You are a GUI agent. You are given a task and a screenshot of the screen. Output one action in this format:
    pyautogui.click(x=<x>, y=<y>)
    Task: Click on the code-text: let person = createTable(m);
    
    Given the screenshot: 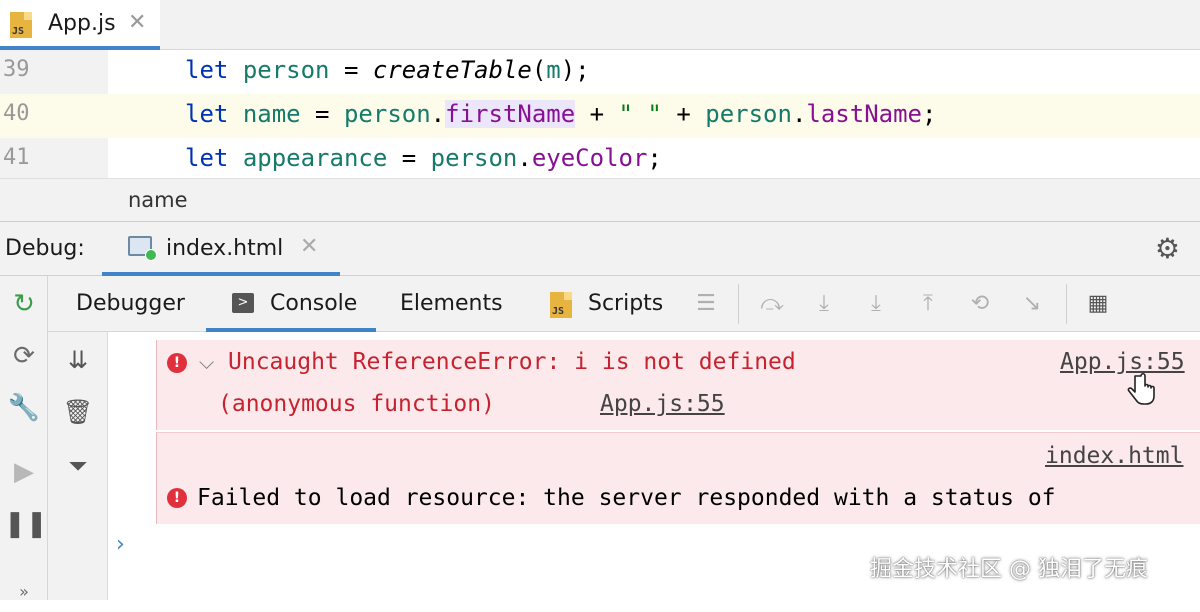 What is the action you would take?
    pyautogui.click(x=387, y=70)
    